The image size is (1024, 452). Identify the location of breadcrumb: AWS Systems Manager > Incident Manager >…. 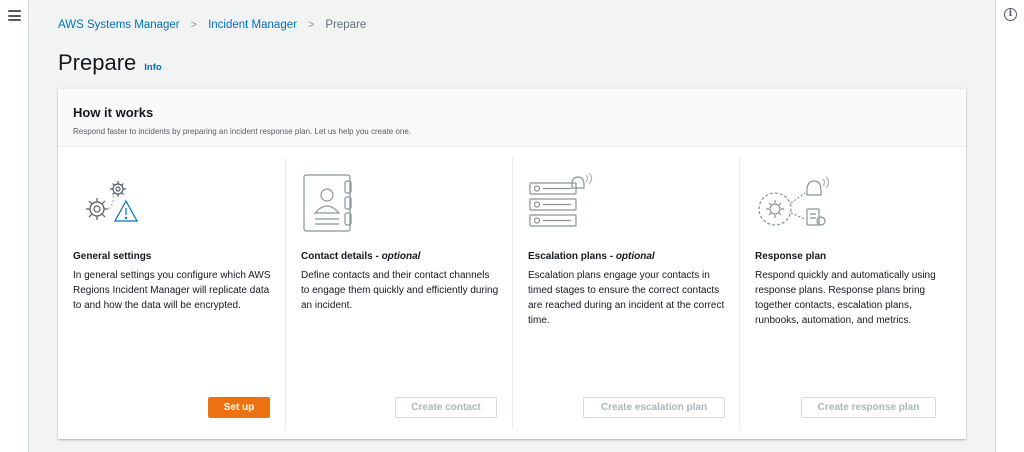
(212, 25).